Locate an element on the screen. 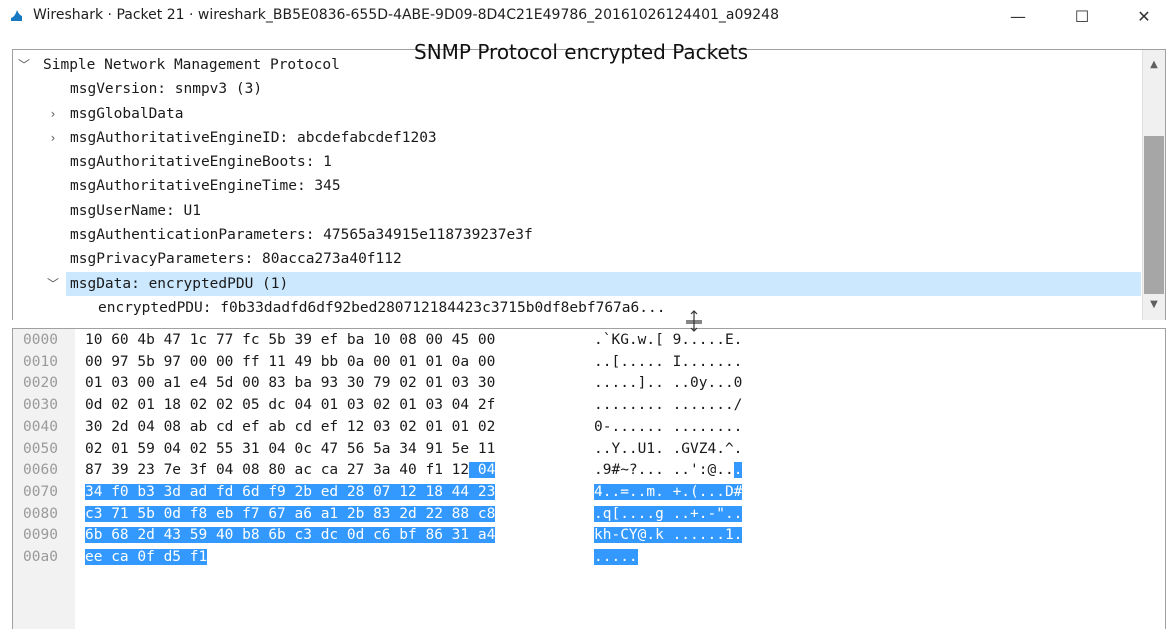 This screenshot has height=629, width=1174. maximize-button: ☐ is located at coordinates (1082, 16).